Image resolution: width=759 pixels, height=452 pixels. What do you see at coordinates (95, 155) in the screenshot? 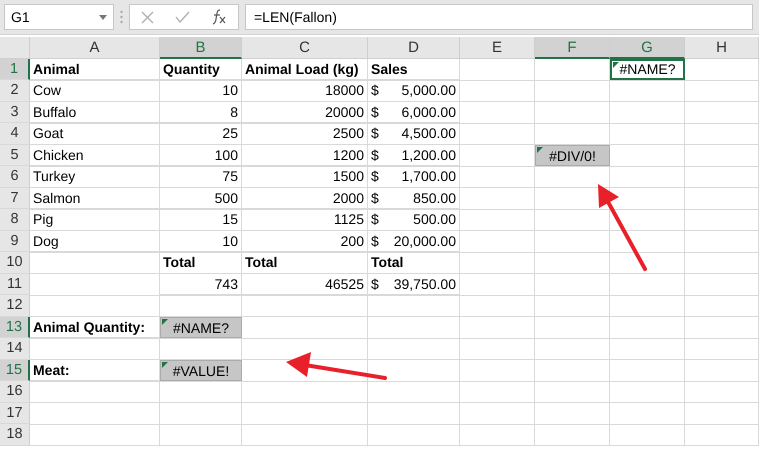
I see `table-cell: Chicken` at bounding box center [95, 155].